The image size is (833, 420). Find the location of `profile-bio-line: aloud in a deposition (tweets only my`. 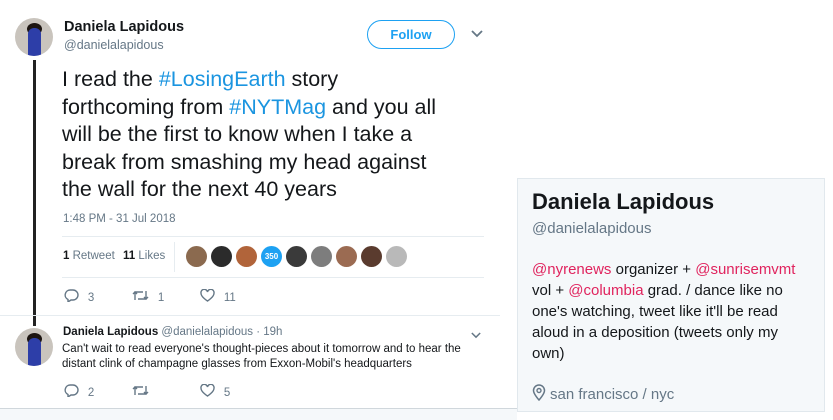

profile-bio-line: aloud in a deposition (tweets only my is located at coordinates (678, 332).